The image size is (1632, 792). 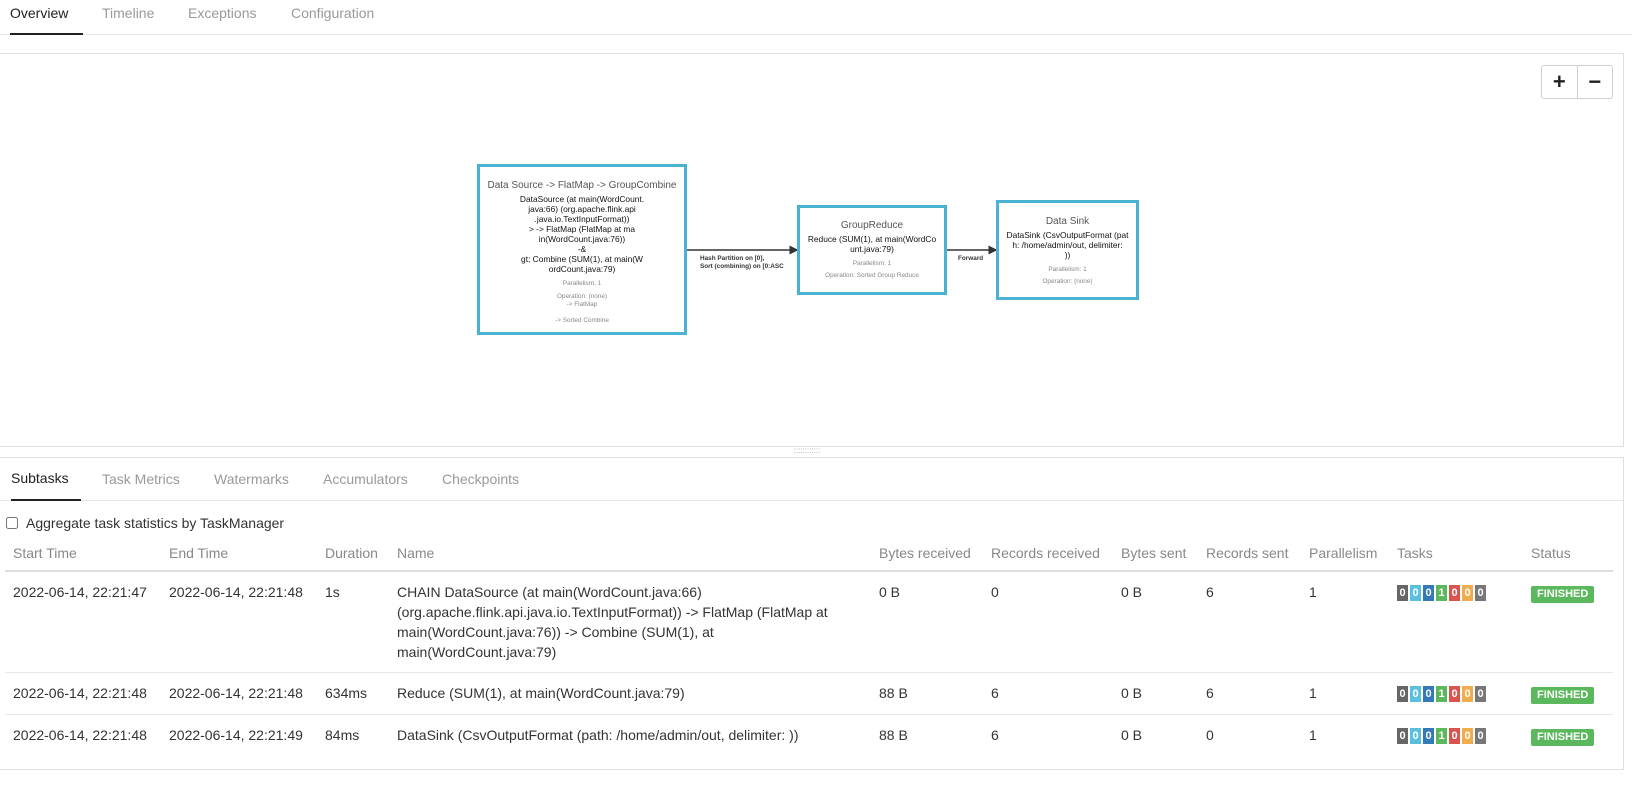 I want to click on tab-watermarks: Watermarks, so click(x=251, y=479).